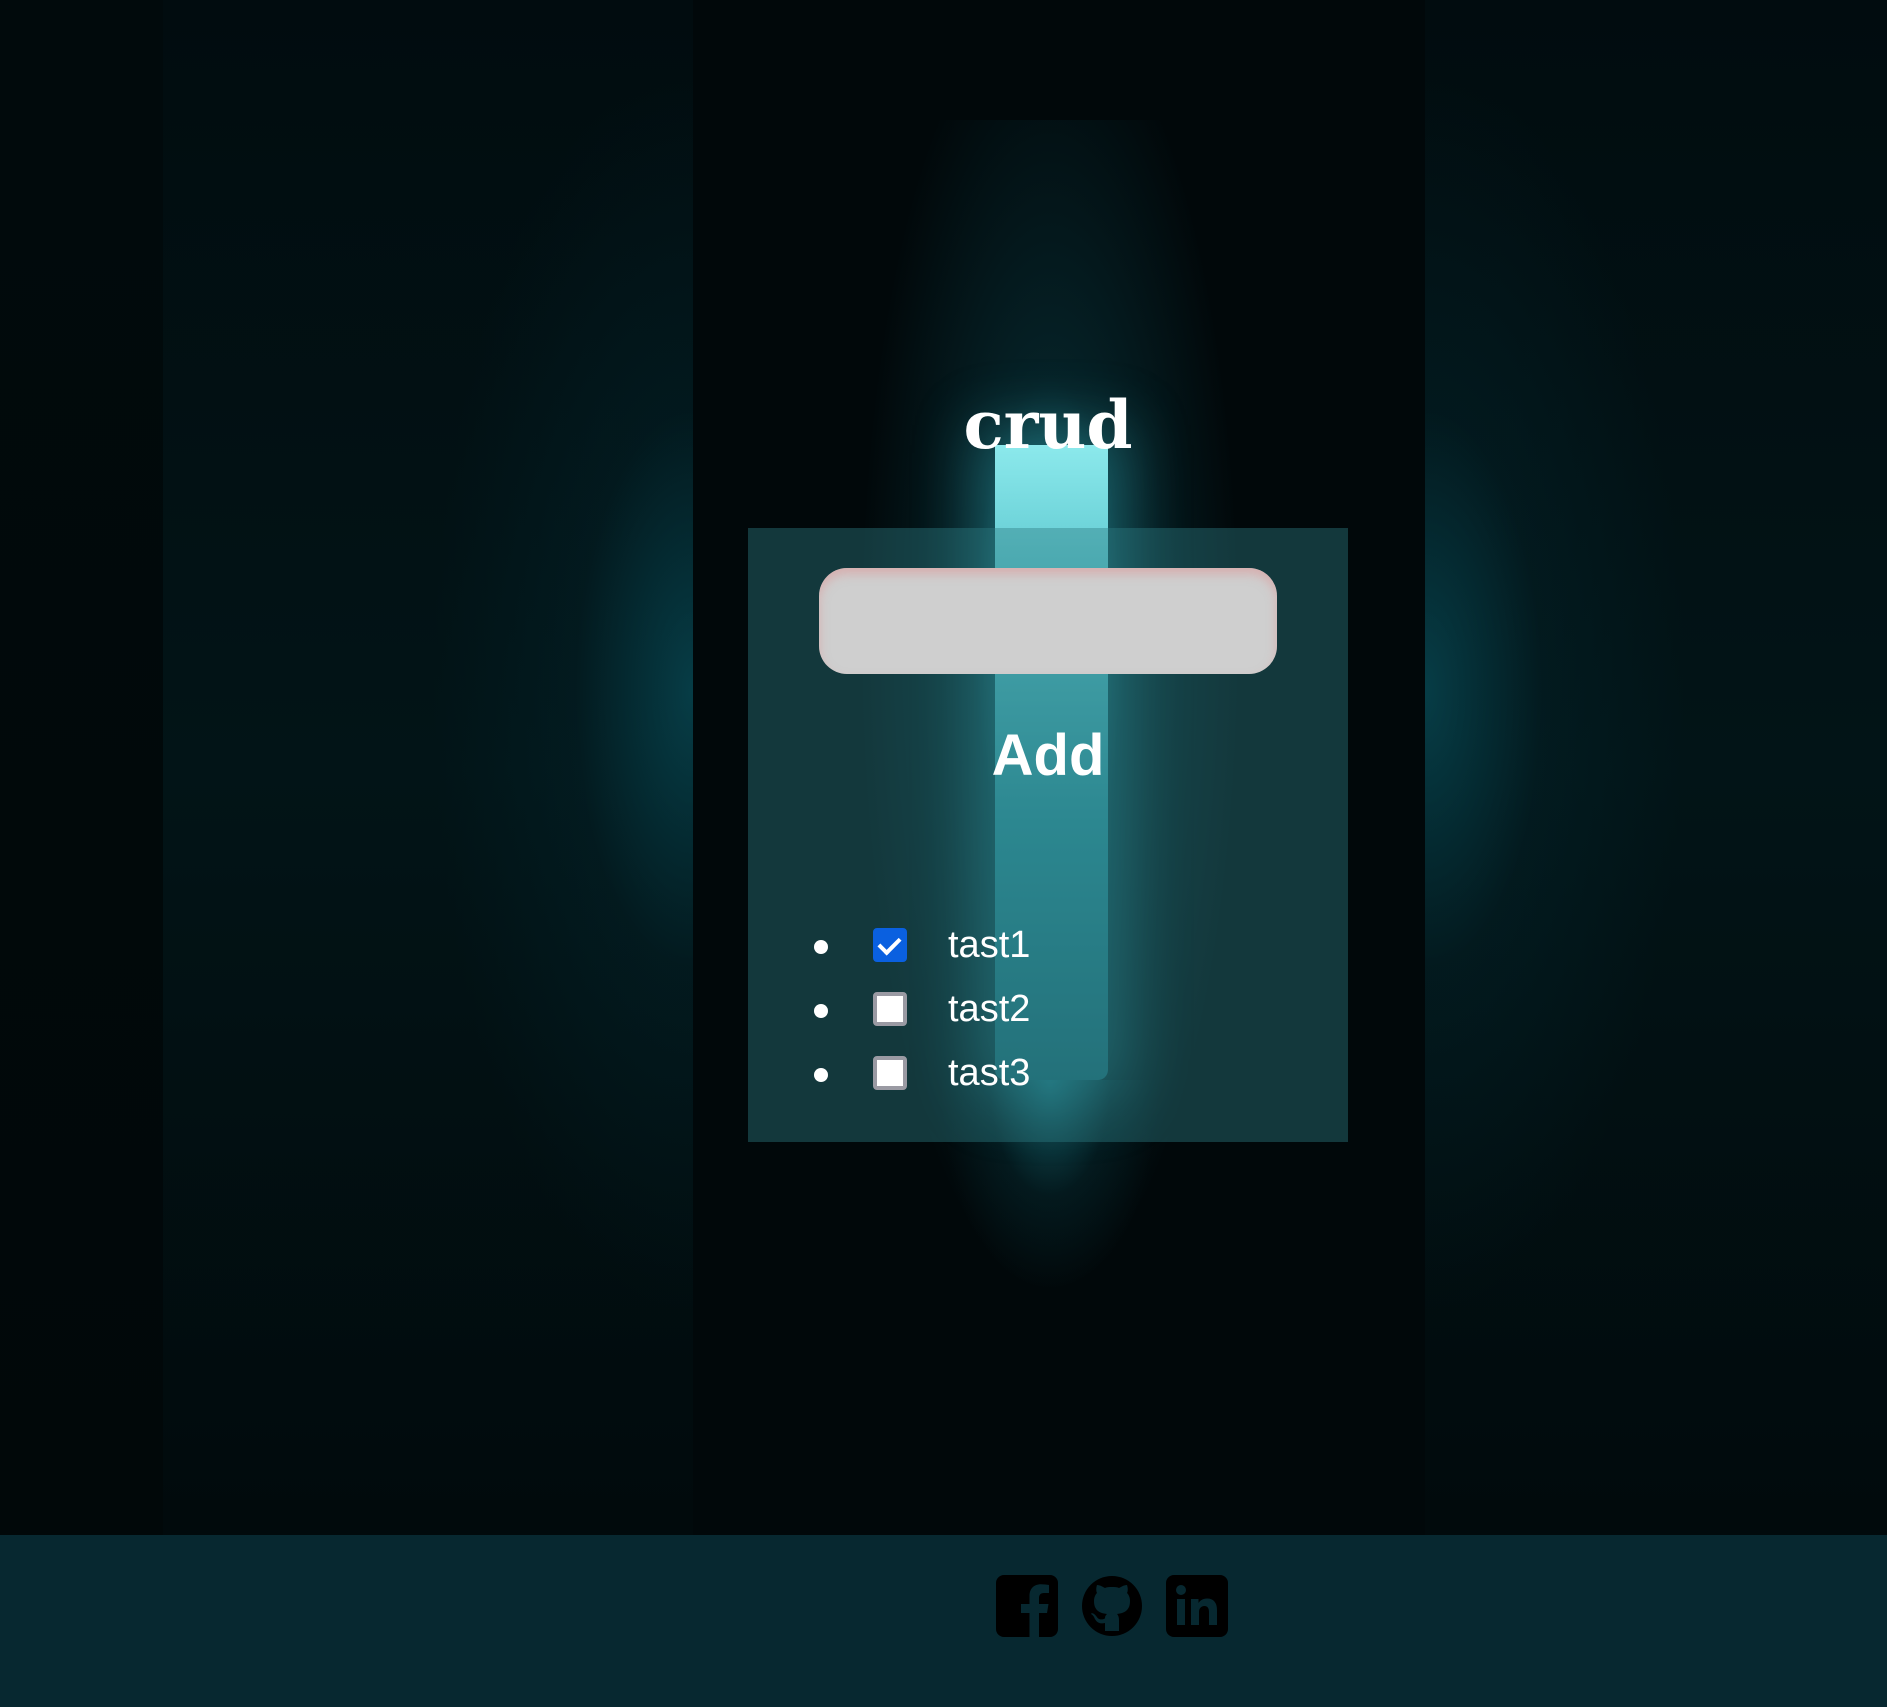  I want to click on light-beam-floor, so click(1050, 1290).